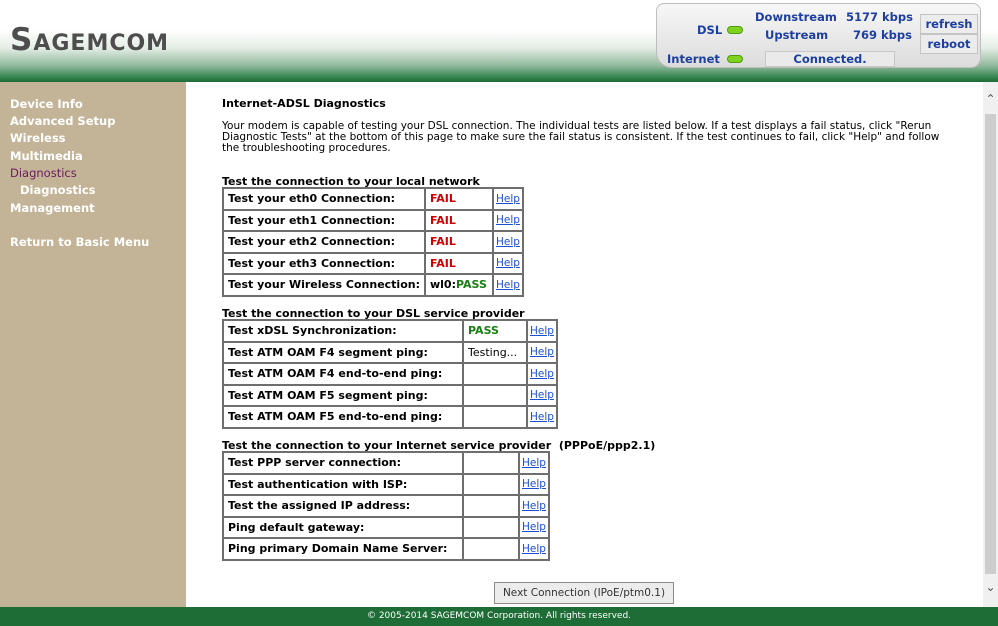 The height and width of the screenshot is (626, 998). I want to click on scroll-up-arrow-icon: ⌃, so click(990, 99).